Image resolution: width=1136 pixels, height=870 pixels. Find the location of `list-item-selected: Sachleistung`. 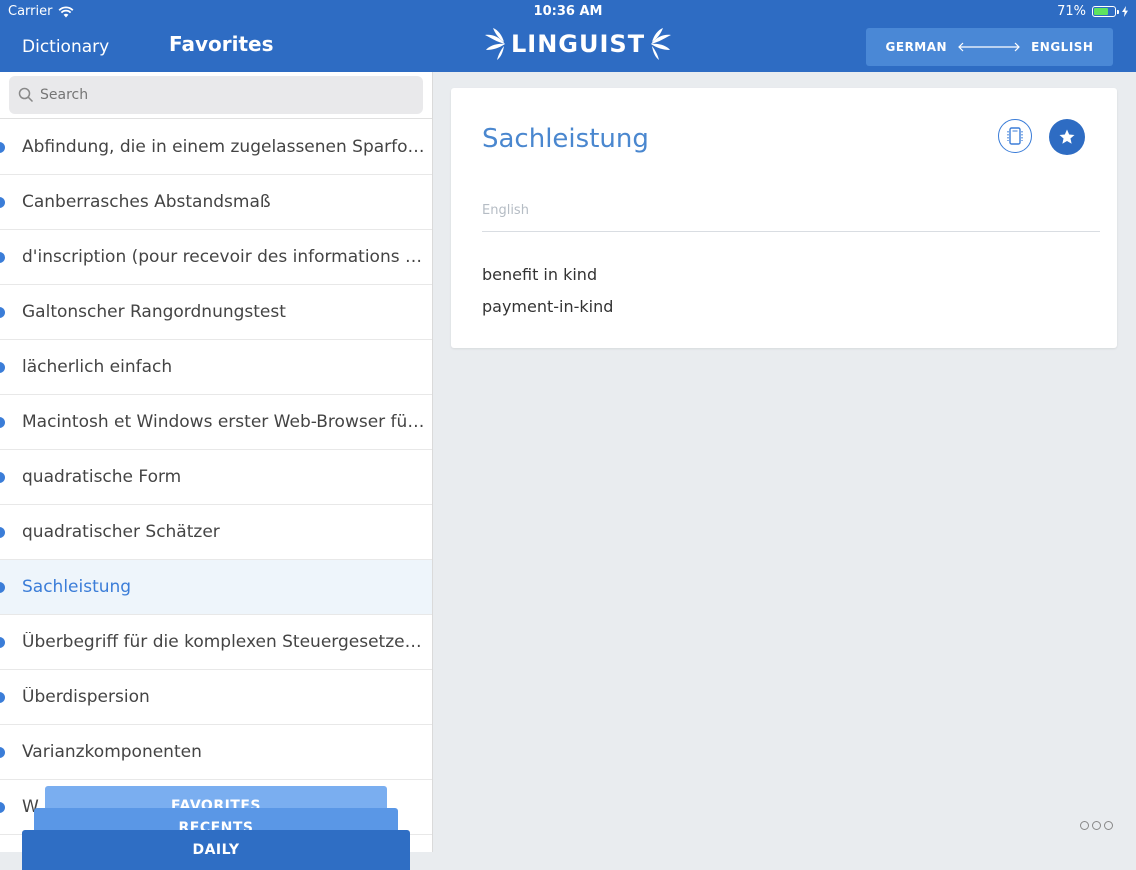

list-item-selected: Sachleistung is located at coordinates (216, 587).